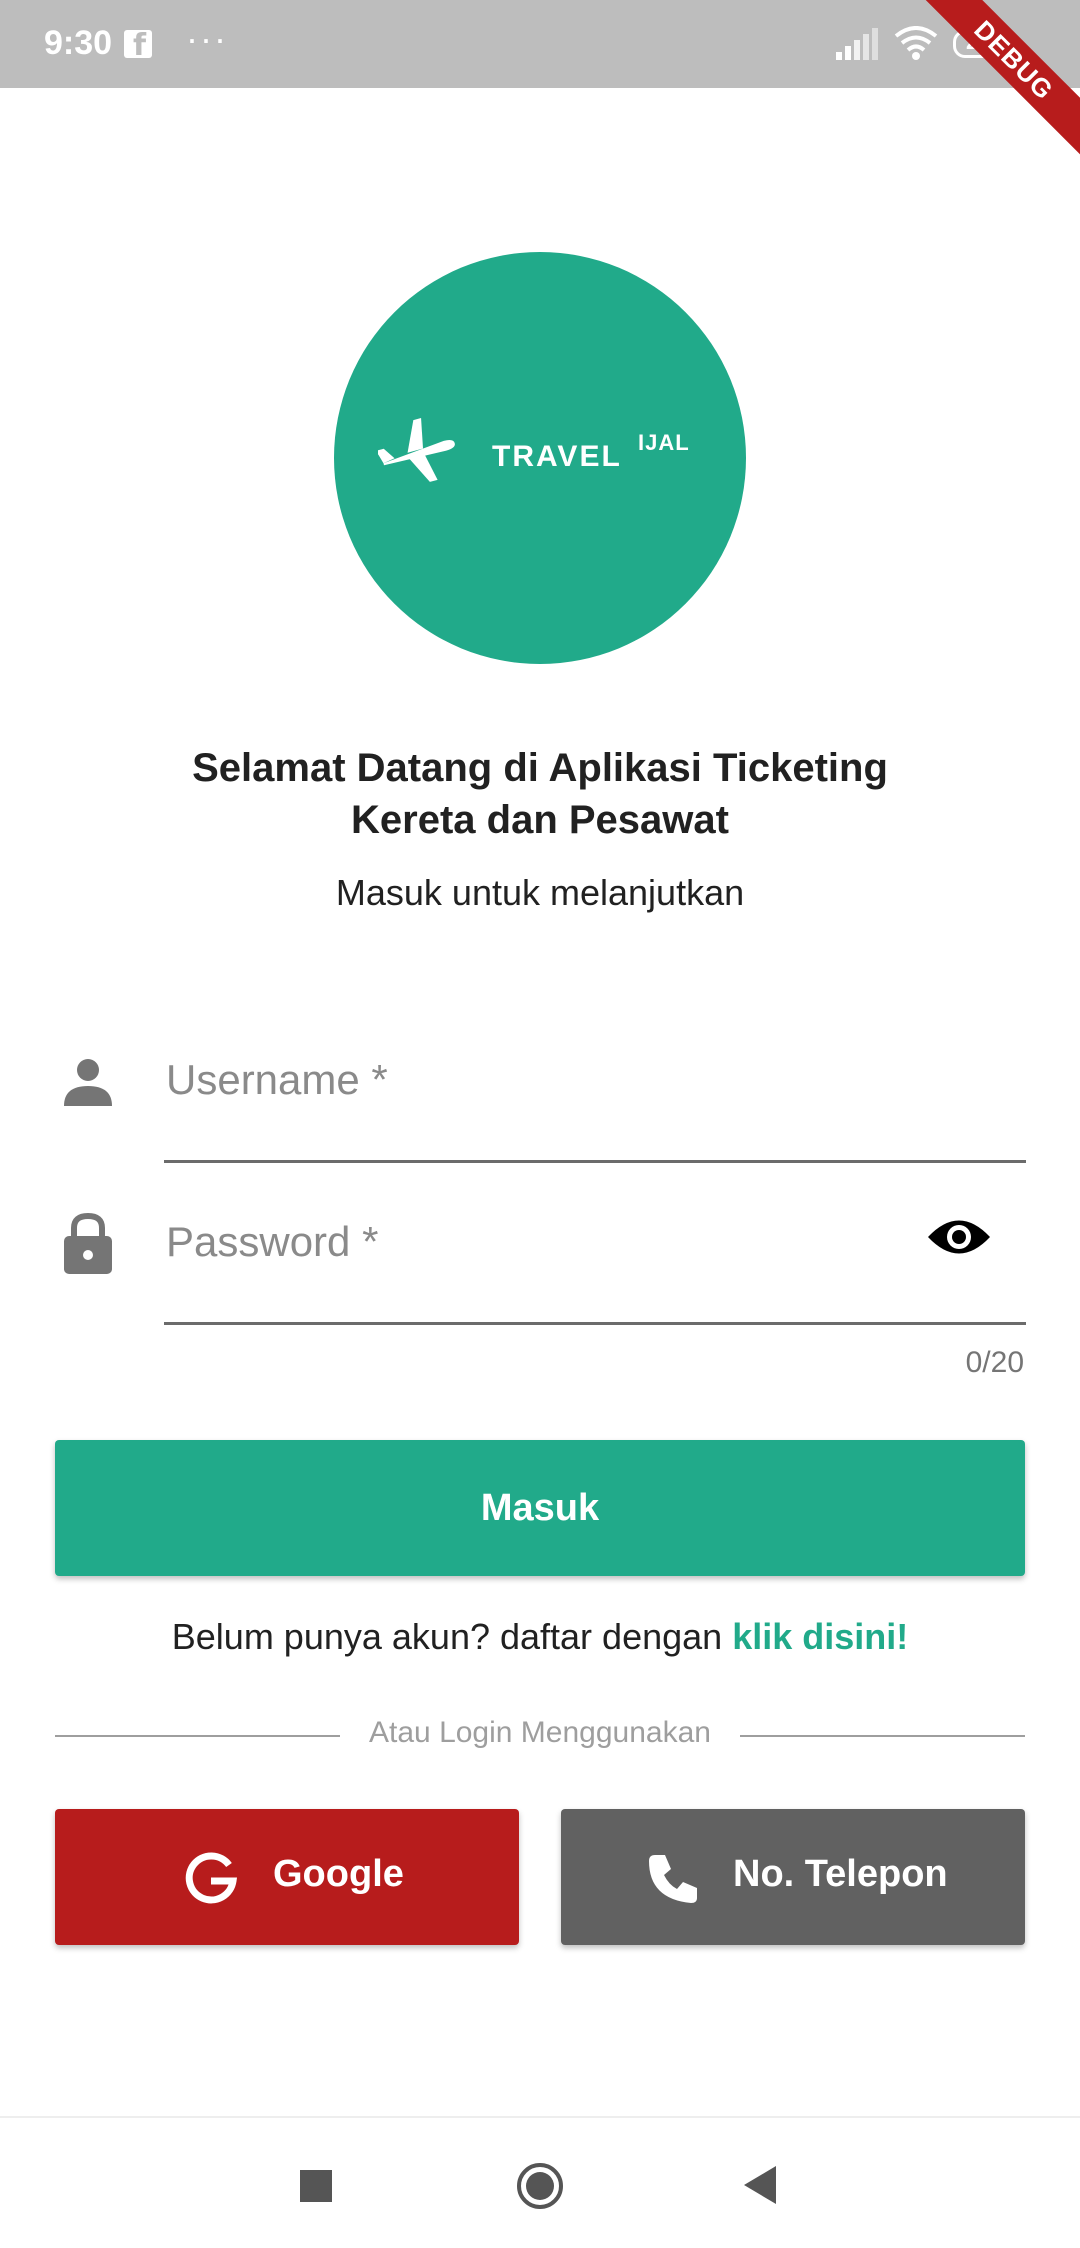 The height and width of the screenshot is (2248, 1080). I want to click on facebook-glyph: f, so click(140, 45).